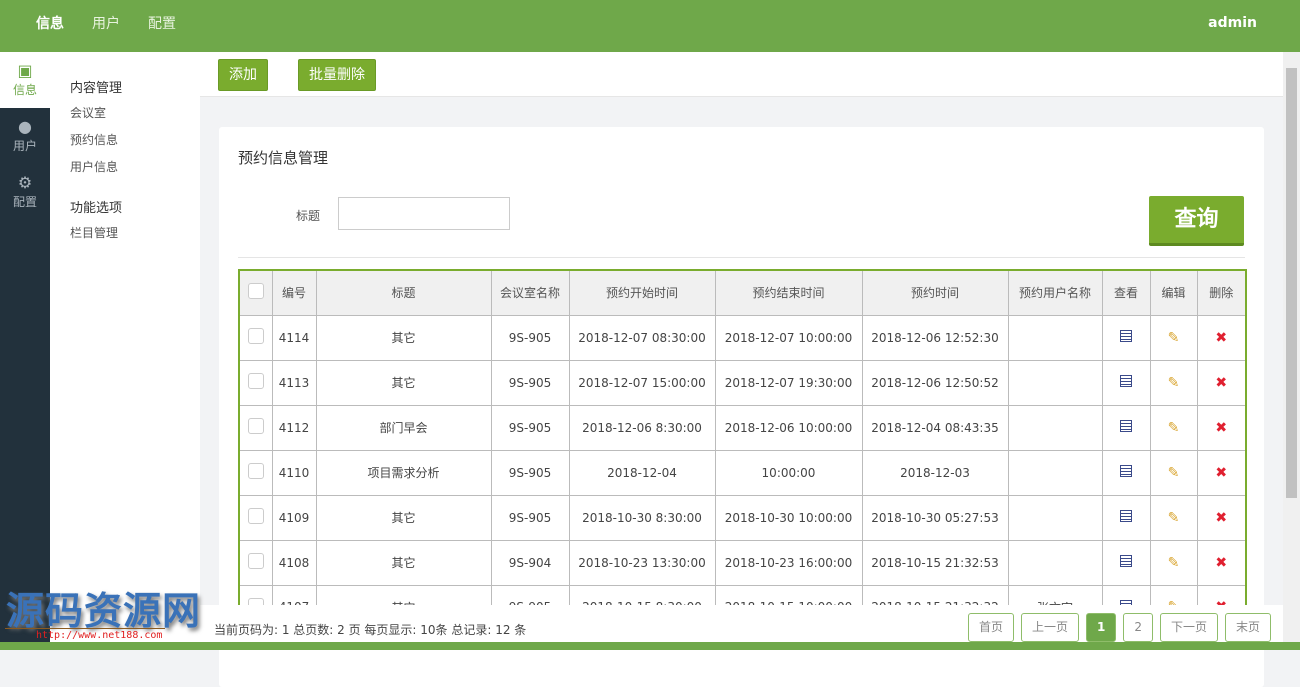  I want to click on page-1-button: 1, so click(1101, 627).